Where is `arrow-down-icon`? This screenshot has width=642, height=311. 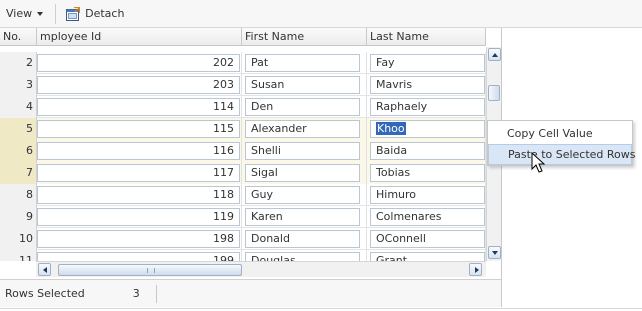
arrow-down-icon is located at coordinates (495, 253).